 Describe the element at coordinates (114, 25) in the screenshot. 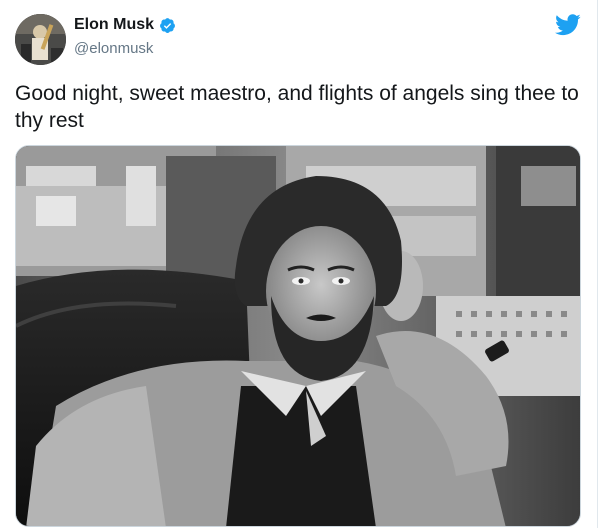

I see `author-name: Elon Musk` at that location.